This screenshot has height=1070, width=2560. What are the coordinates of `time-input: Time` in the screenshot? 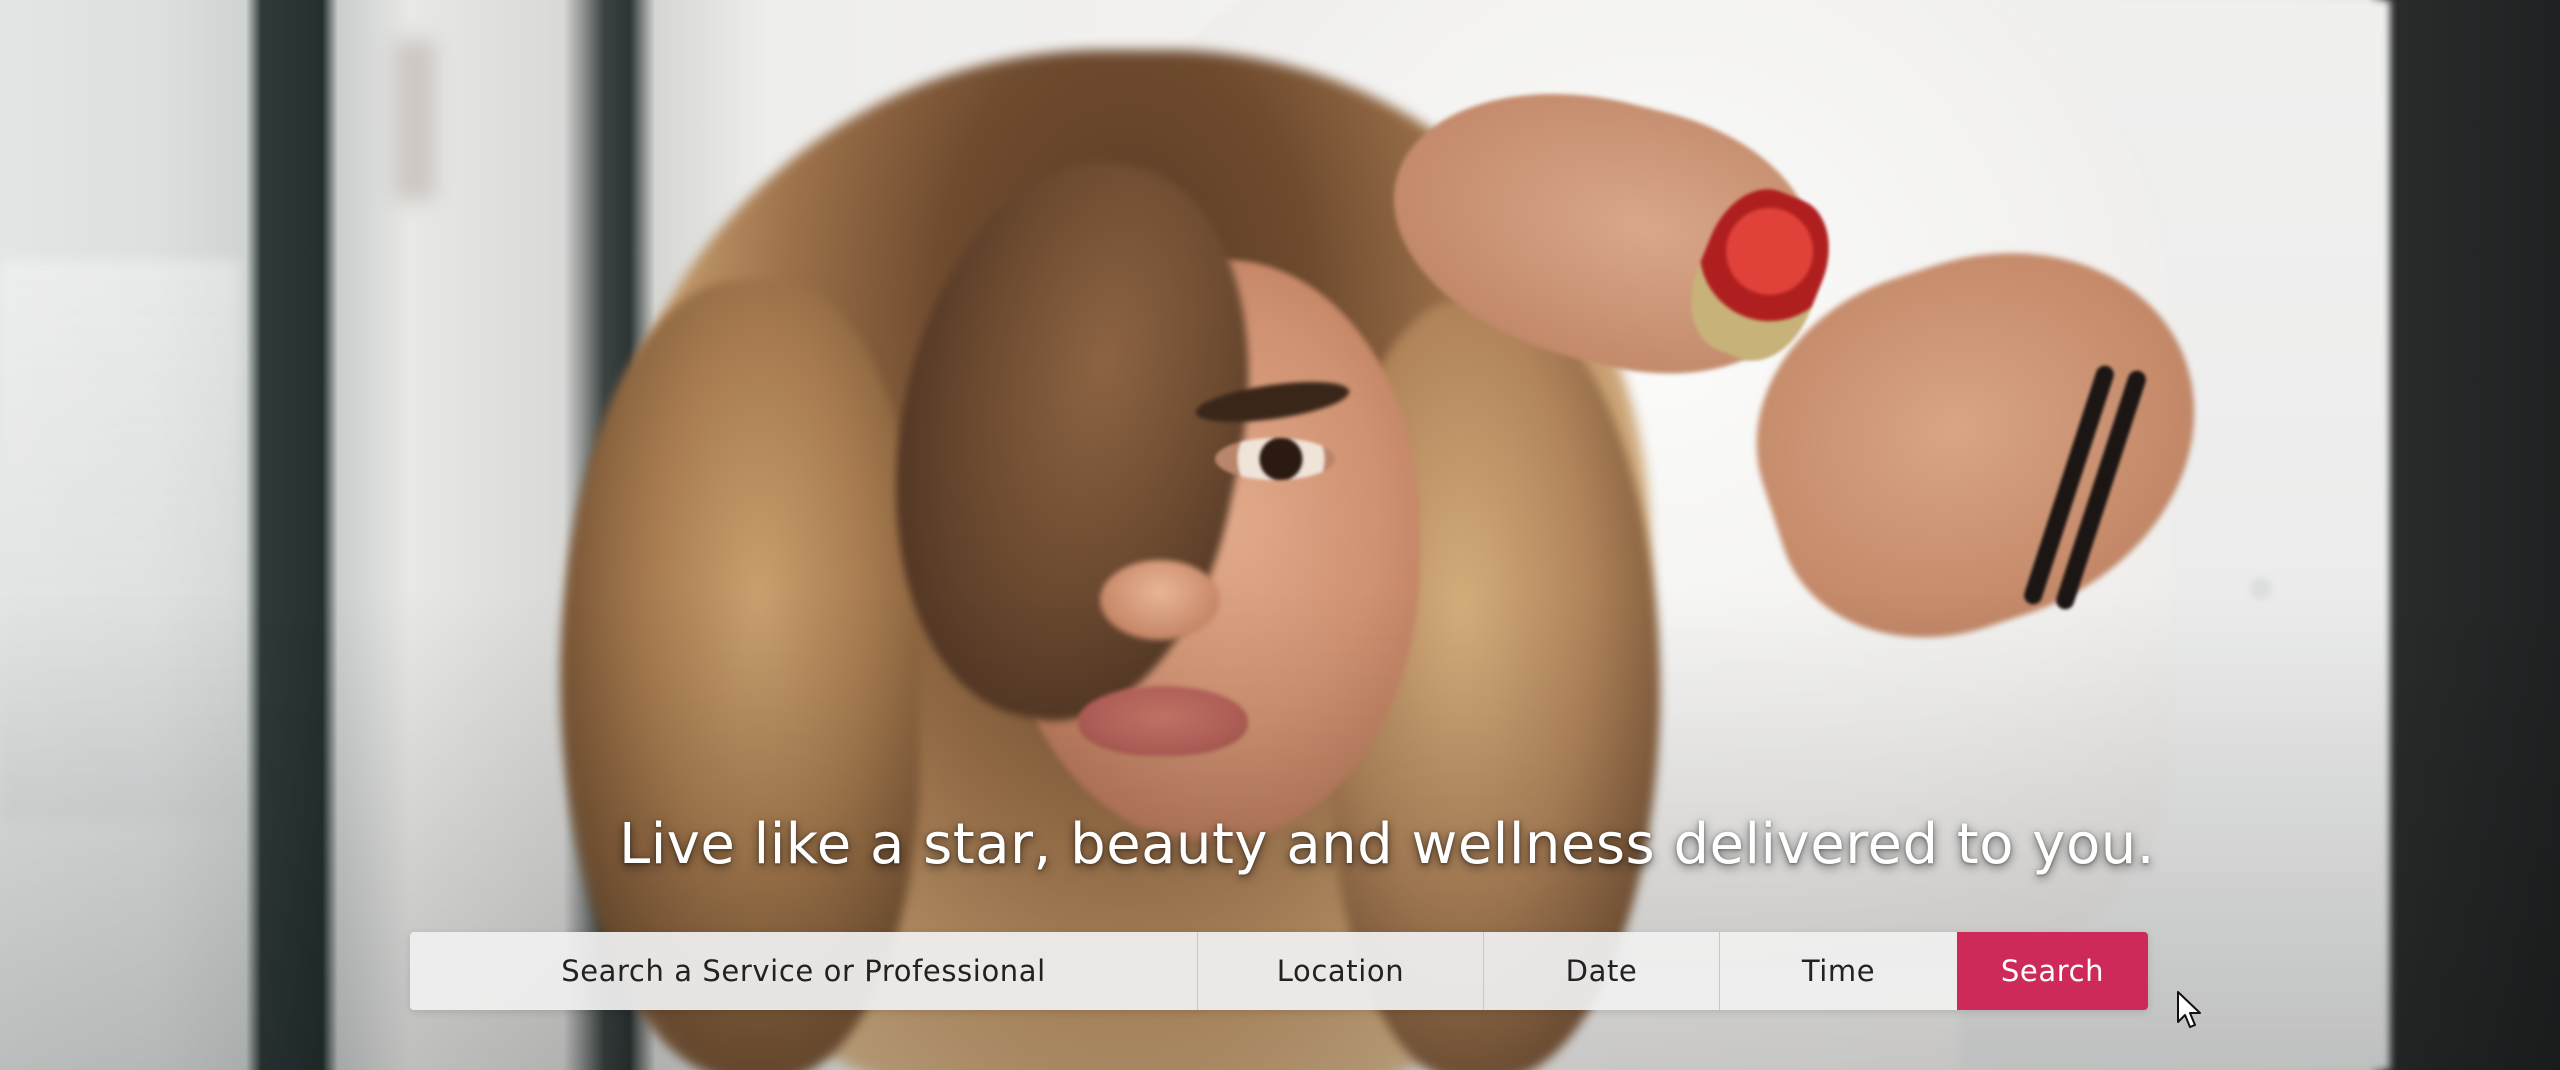 It's located at (1838, 971).